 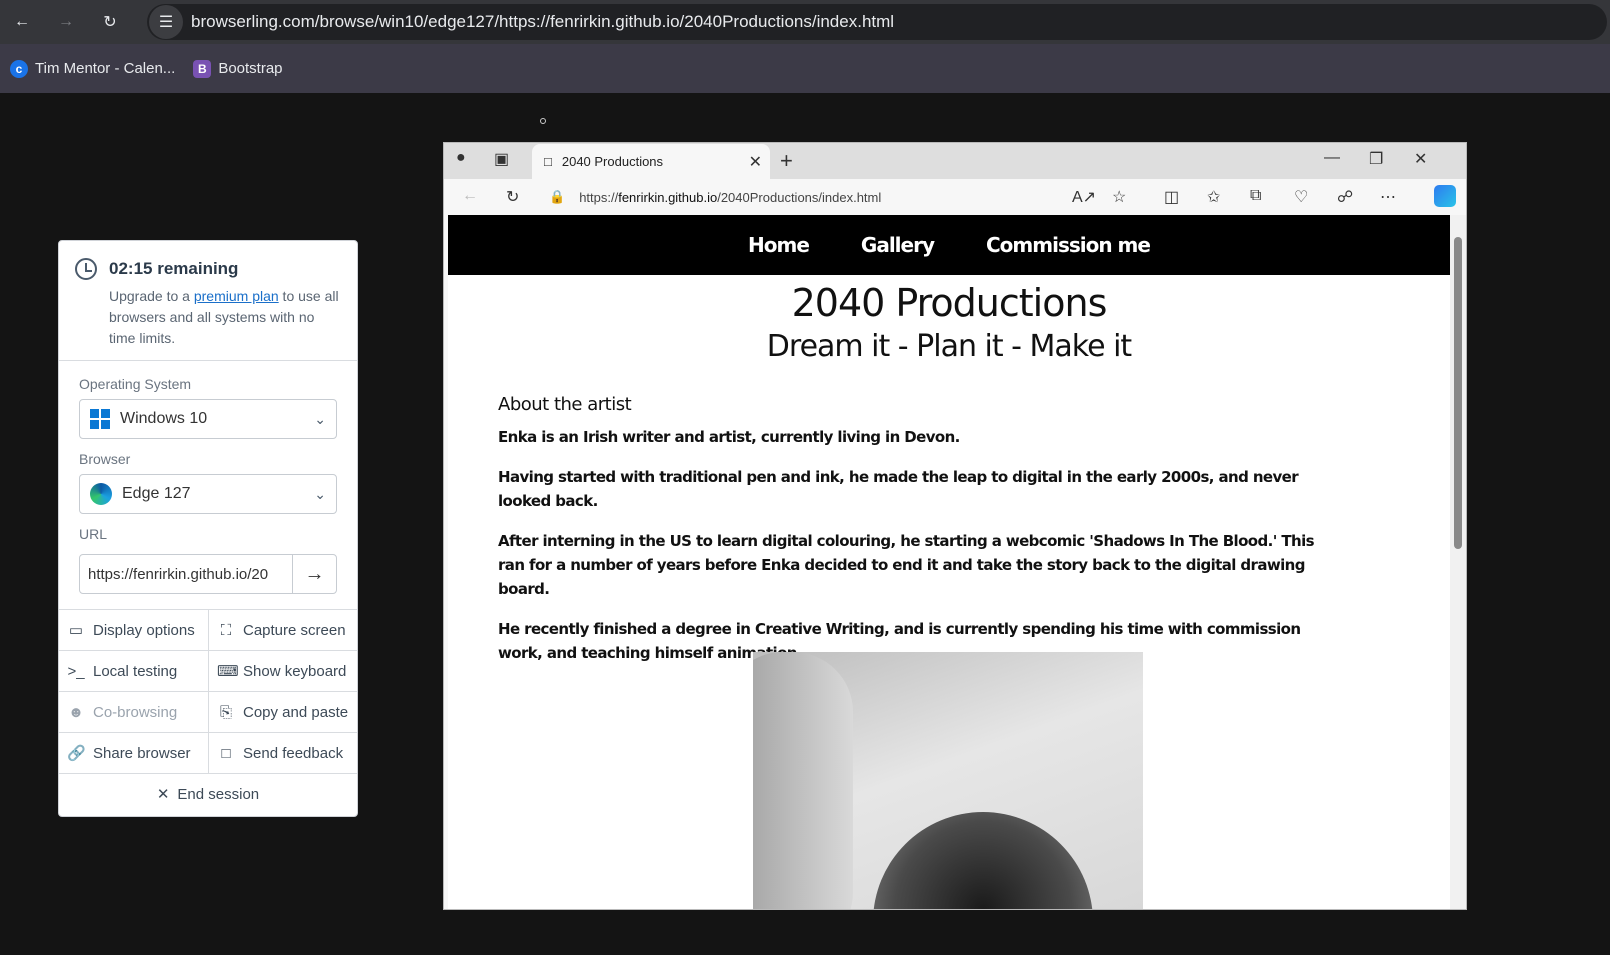 I want to click on browser-select: Edge 127 ⌄, so click(x=208, y=494).